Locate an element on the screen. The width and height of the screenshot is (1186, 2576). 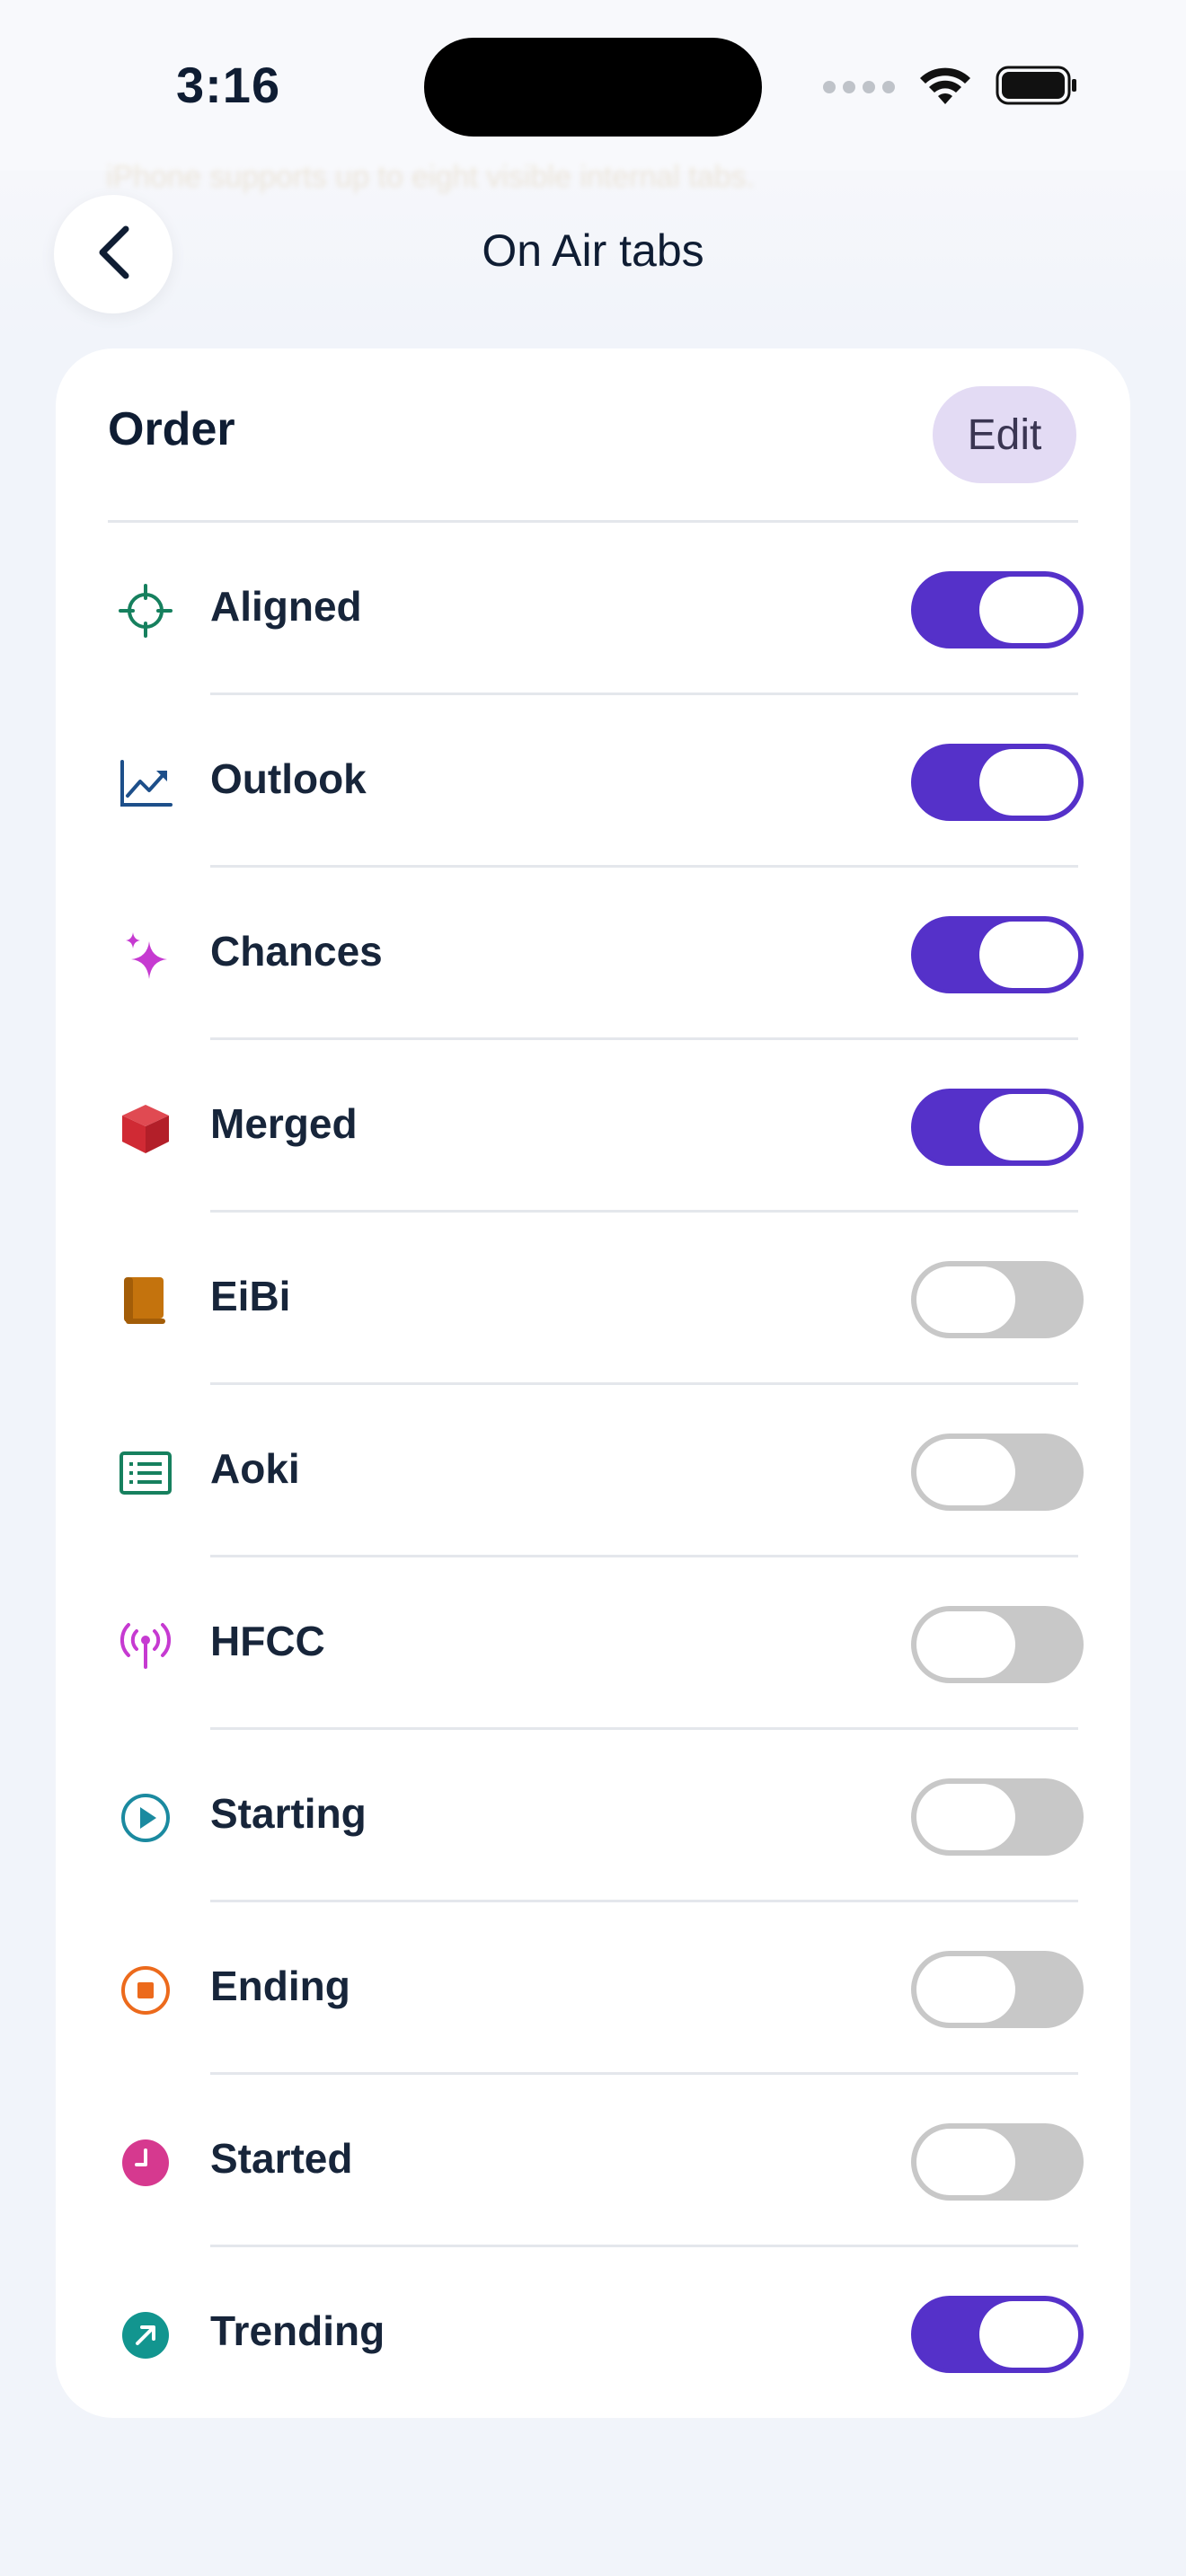
toggle-starting is located at coordinates (997, 1817).